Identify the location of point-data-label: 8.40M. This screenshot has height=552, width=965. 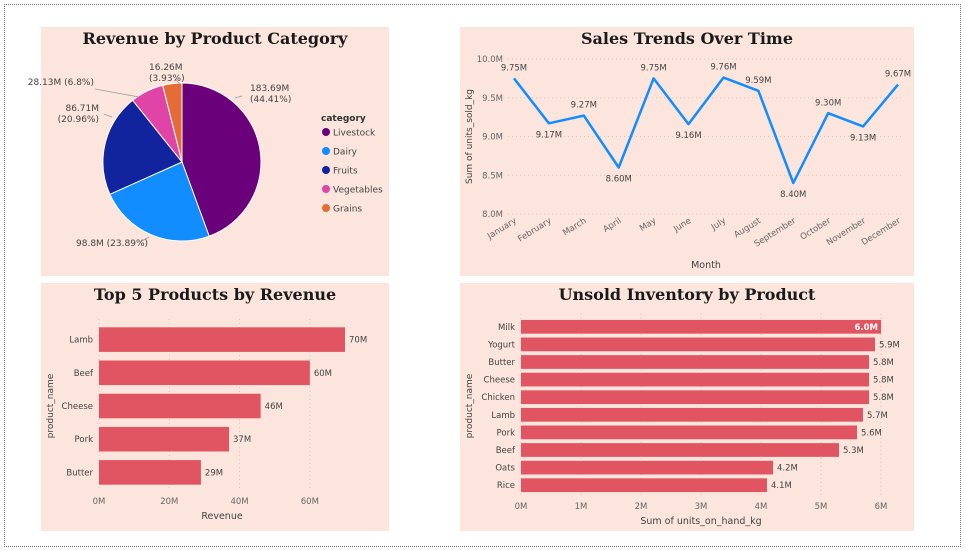
(793, 195).